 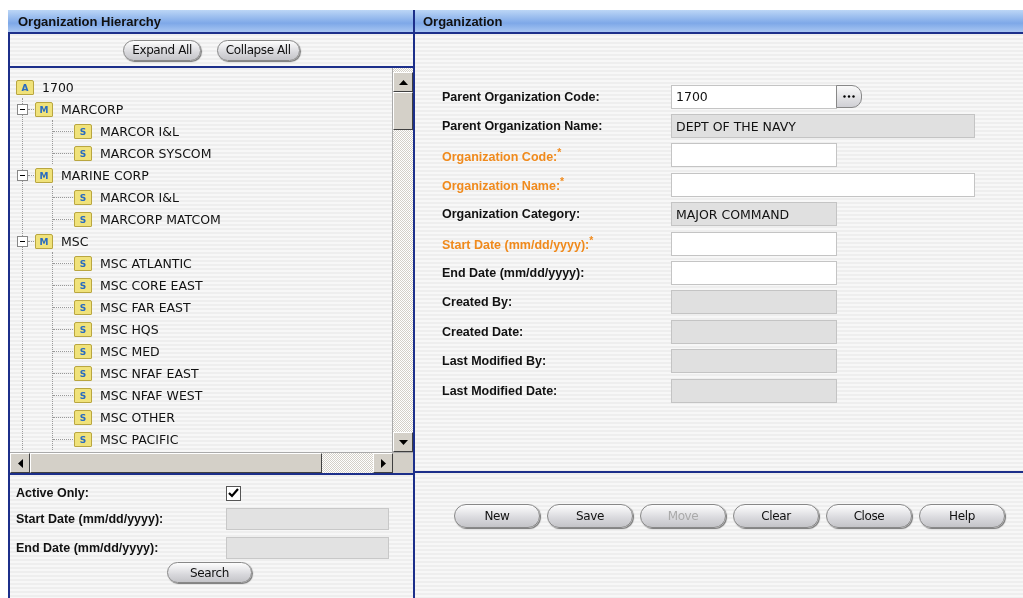 I want to click on right-arrow-icon, so click(x=383, y=463).